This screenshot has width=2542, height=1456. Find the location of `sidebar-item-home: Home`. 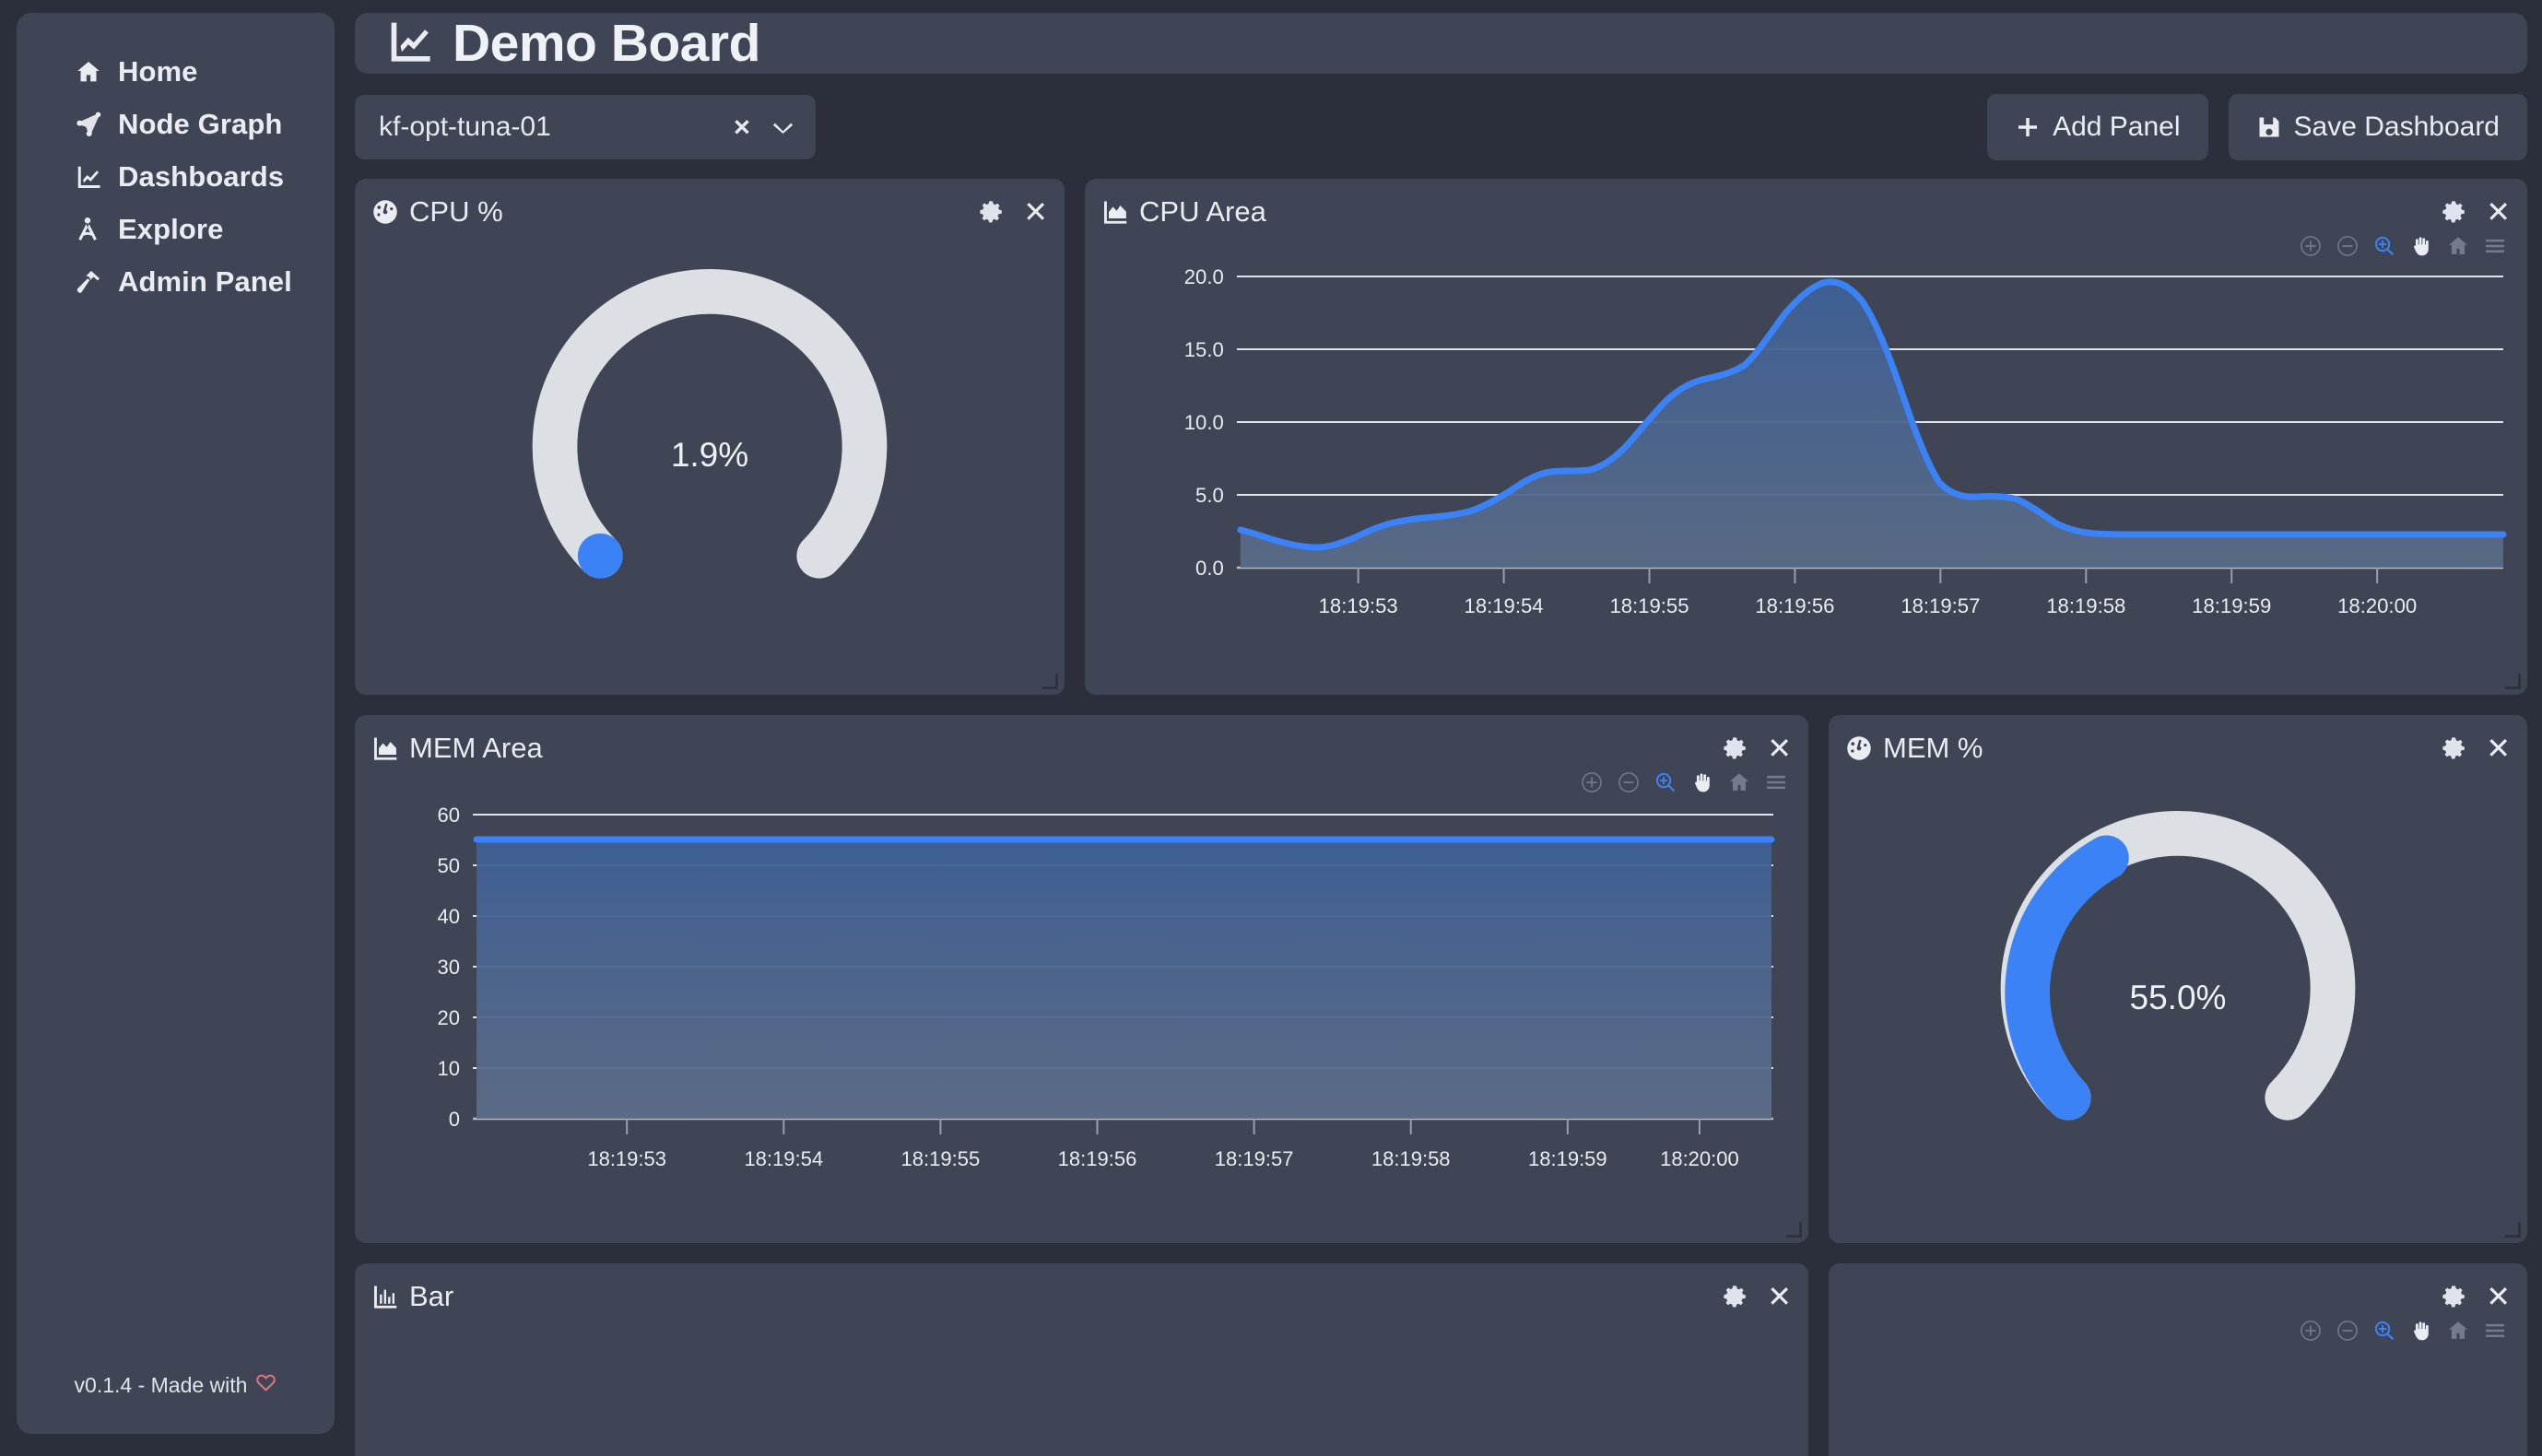

sidebar-item-home: Home is located at coordinates (204, 71).